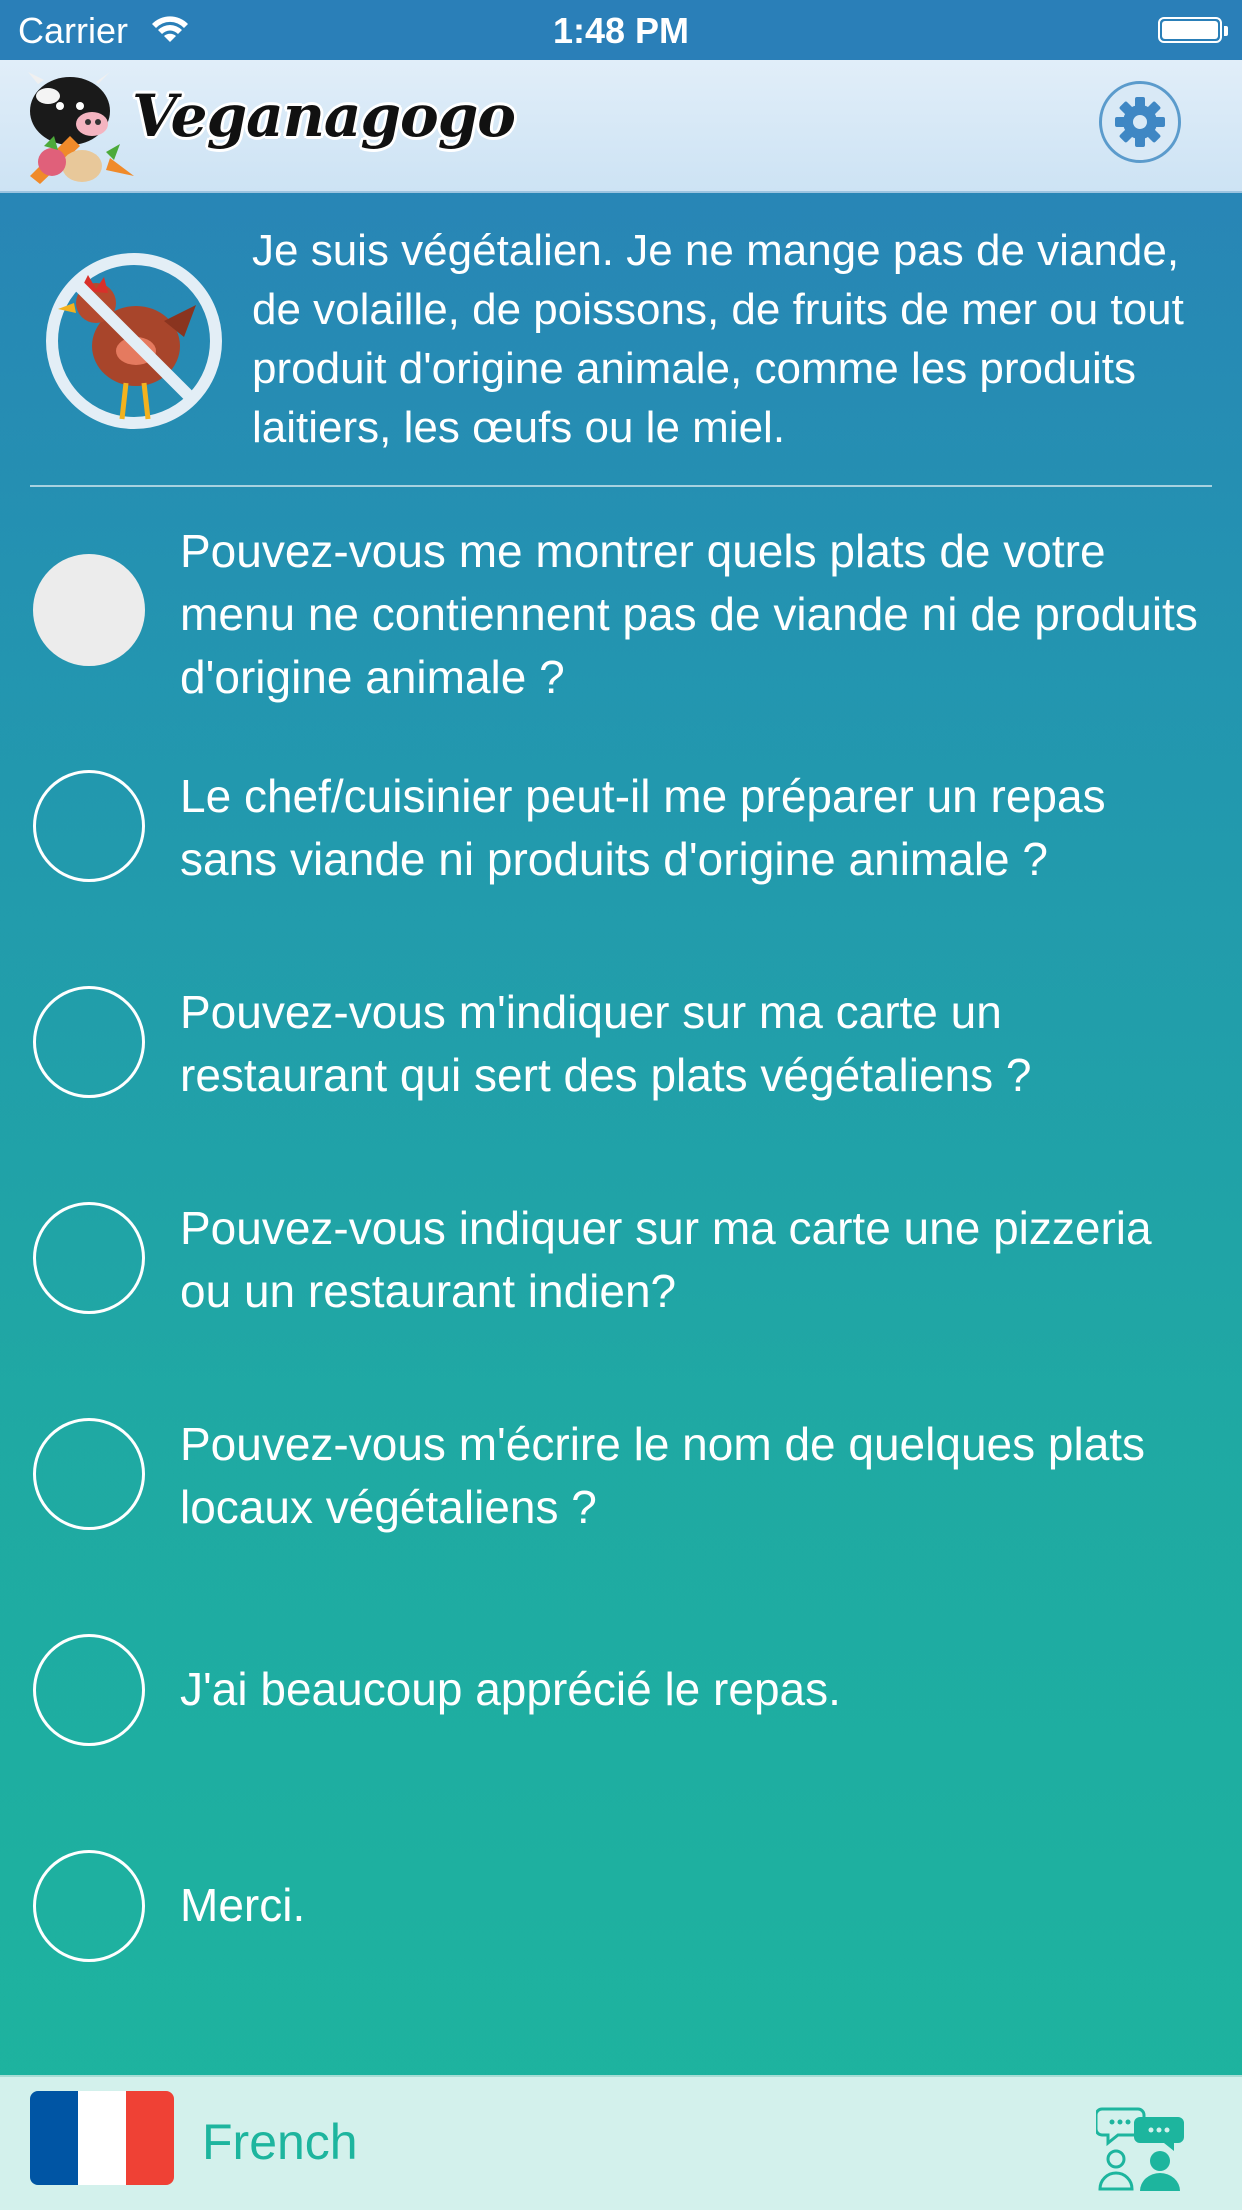 The width and height of the screenshot is (1242, 2210). Describe the element at coordinates (621, 126) in the screenshot. I see `nav-bar: Veganagogo` at that location.